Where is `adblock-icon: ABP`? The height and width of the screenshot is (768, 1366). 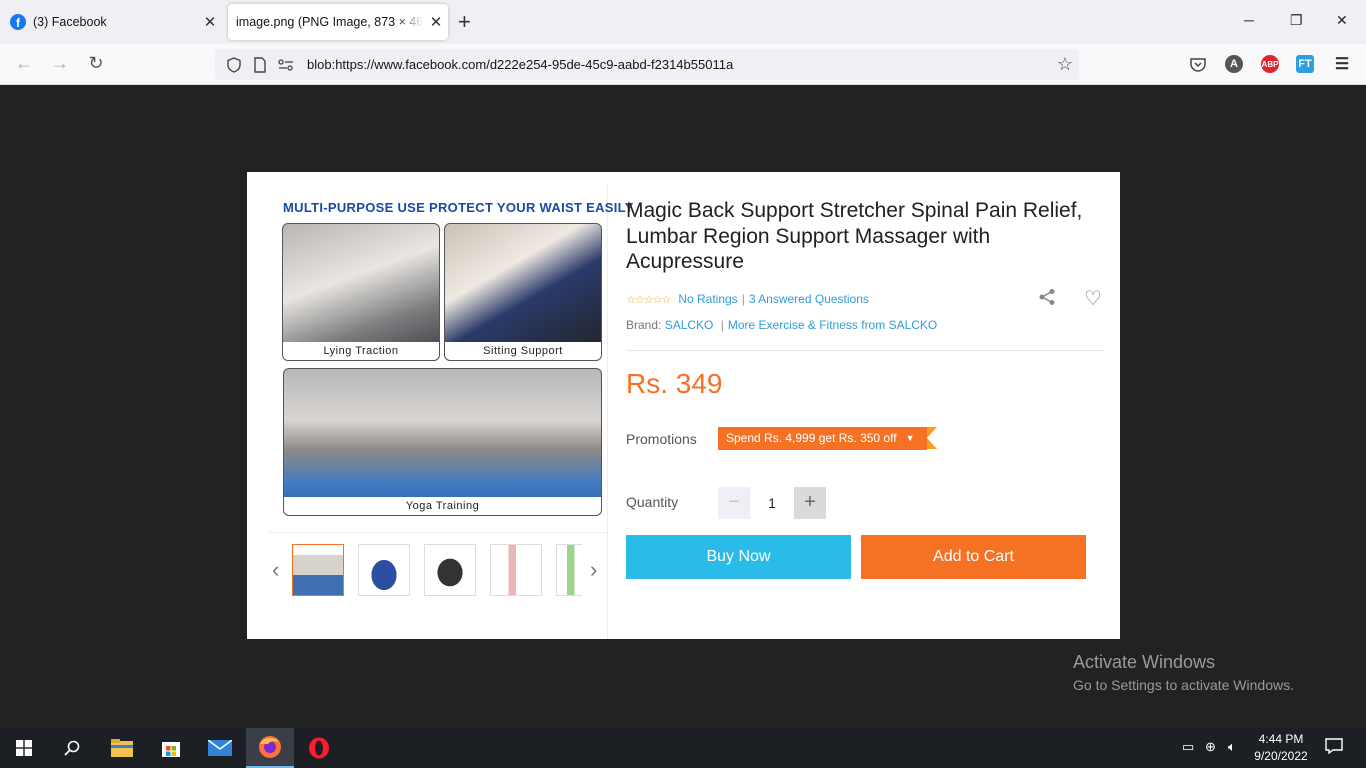
adblock-icon: ABP is located at coordinates (1270, 64).